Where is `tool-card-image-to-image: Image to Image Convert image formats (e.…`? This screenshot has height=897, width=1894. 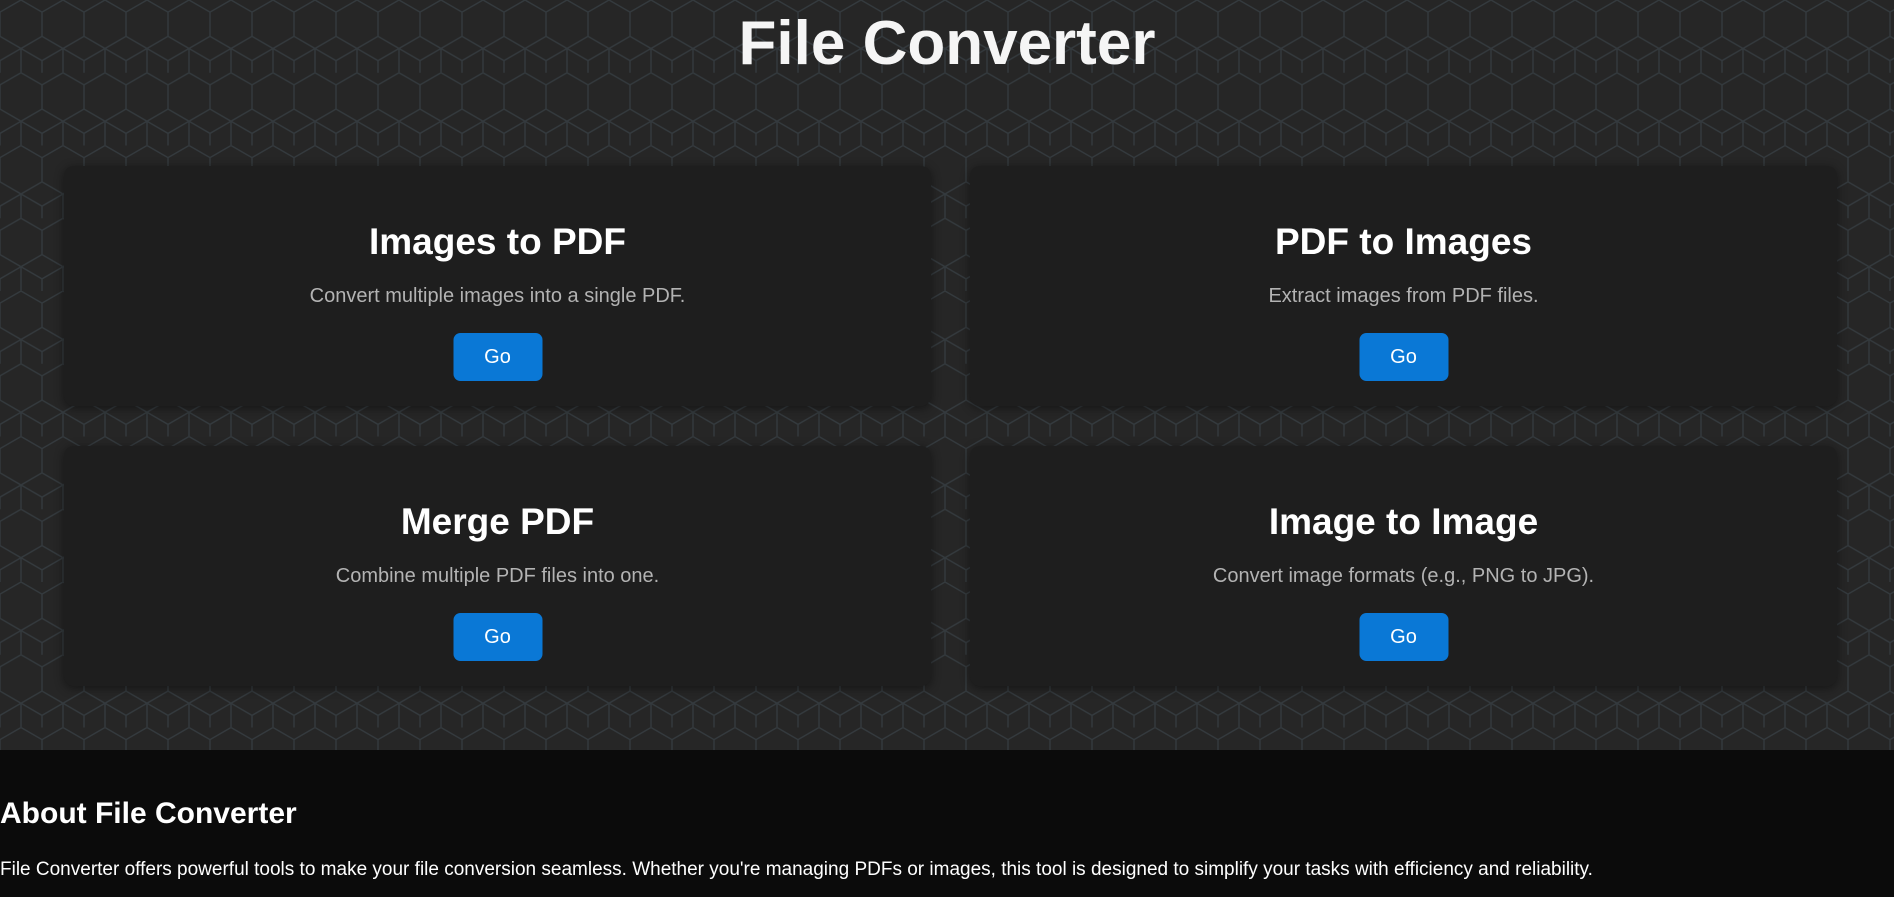 tool-card-image-to-image: Image to Image Convert image formats (e.… is located at coordinates (1403, 566).